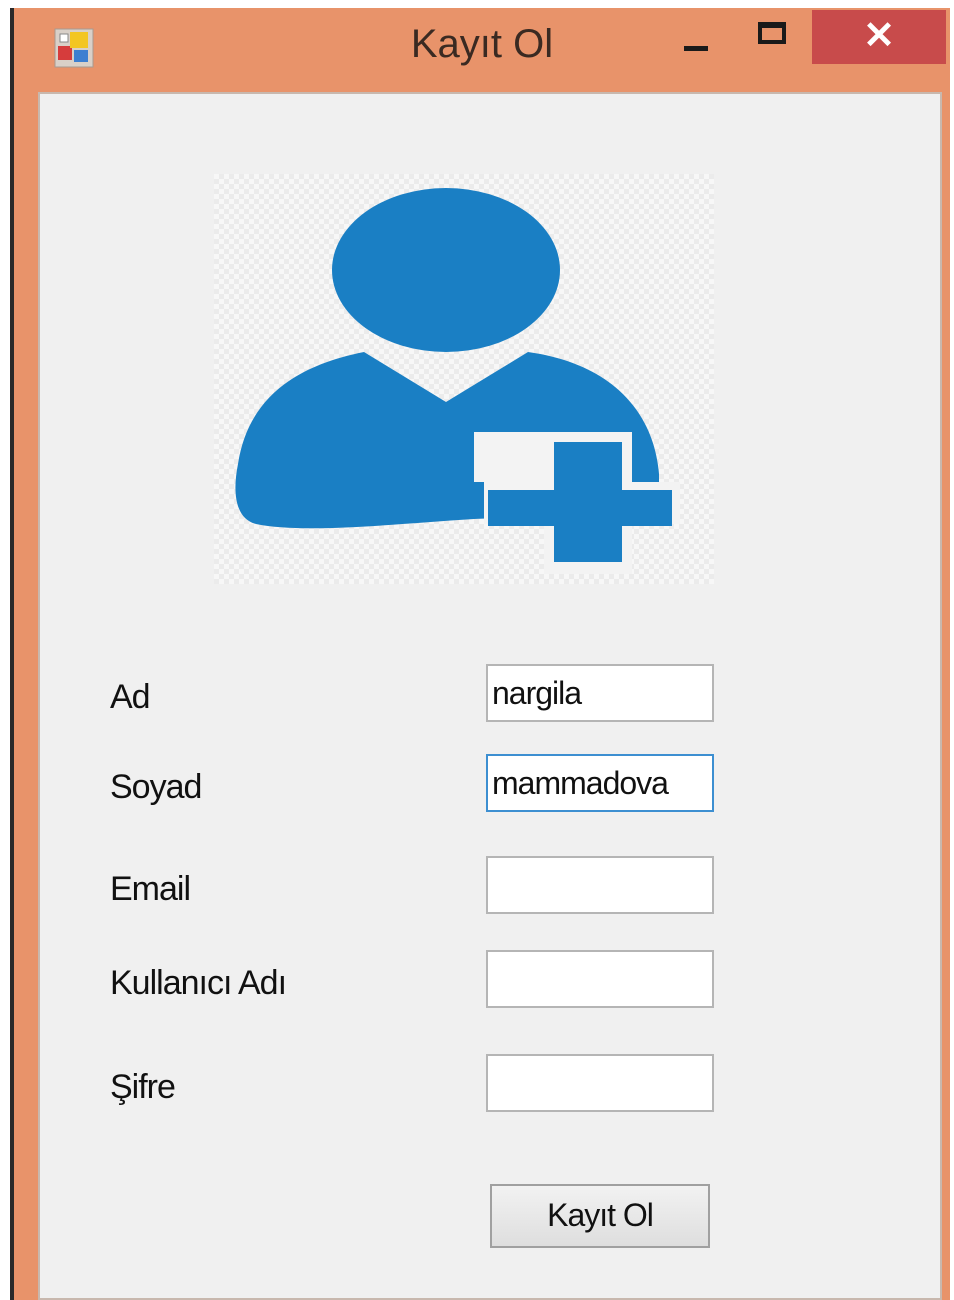  I want to click on password-label: Şifre, so click(143, 1087).